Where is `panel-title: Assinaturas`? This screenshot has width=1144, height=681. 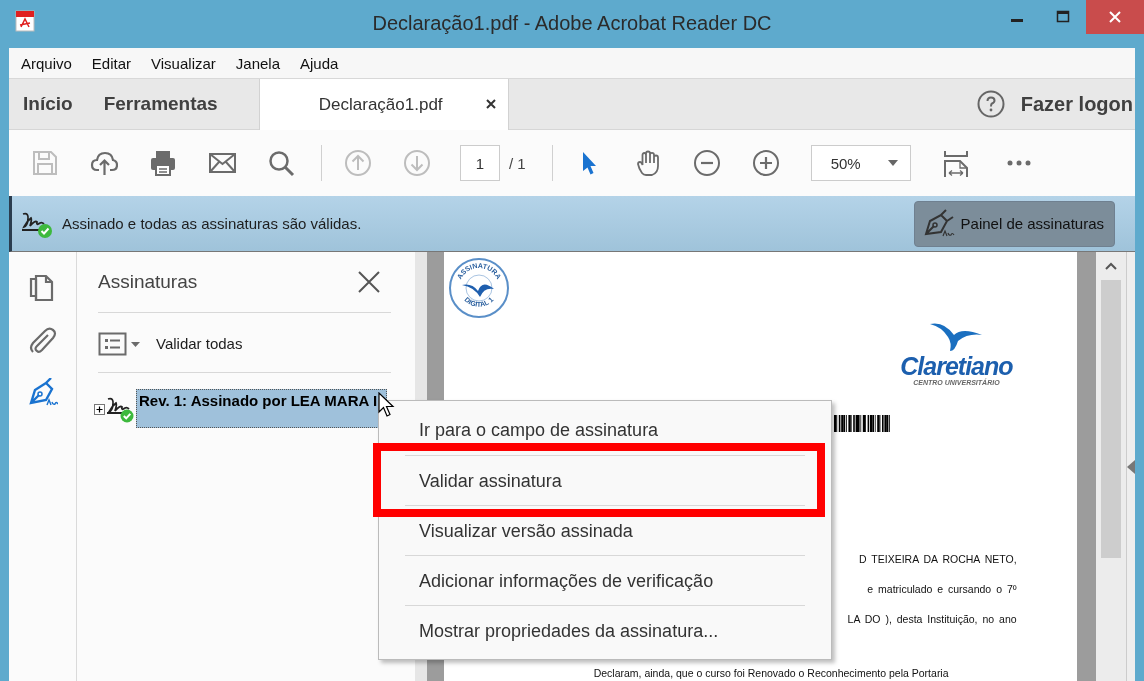
panel-title: Assinaturas is located at coordinates (148, 282).